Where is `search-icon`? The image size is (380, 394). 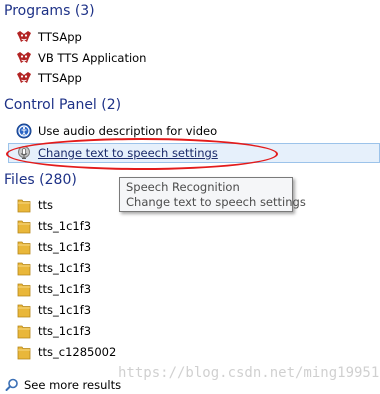
search-icon is located at coordinates (12, 385).